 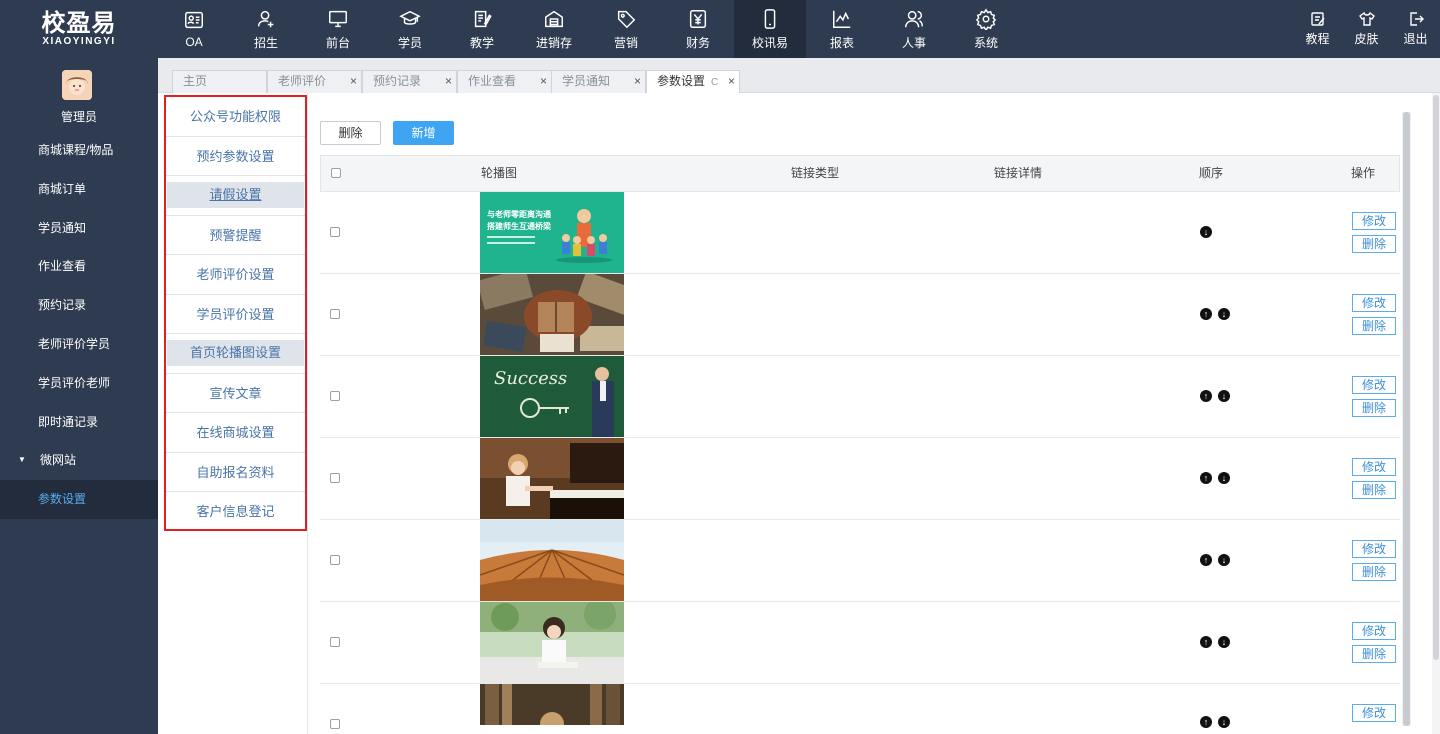 What do you see at coordinates (338, 29) in the screenshot?
I see `nav-front-desk: 前台` at bounding box center [338, 29].